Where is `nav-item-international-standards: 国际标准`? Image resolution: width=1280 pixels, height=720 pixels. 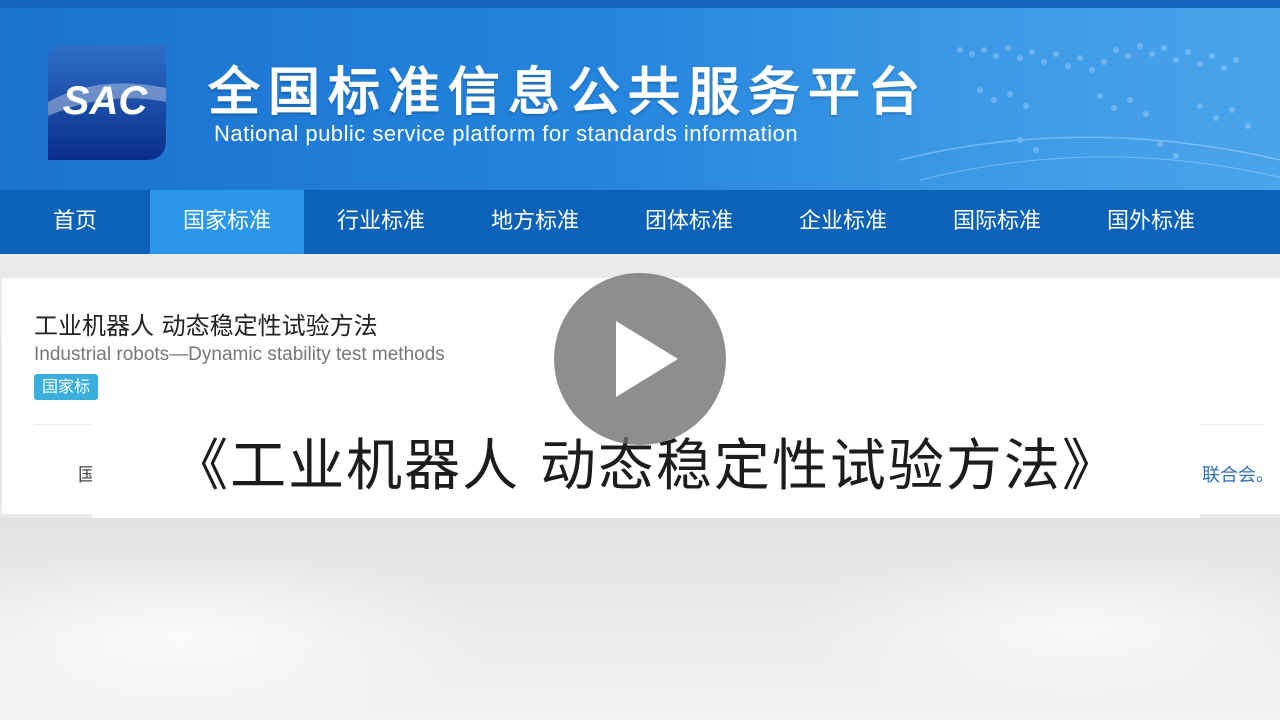 nav-item-international-standards: 国际标准 is located at coordinates (997, 222).